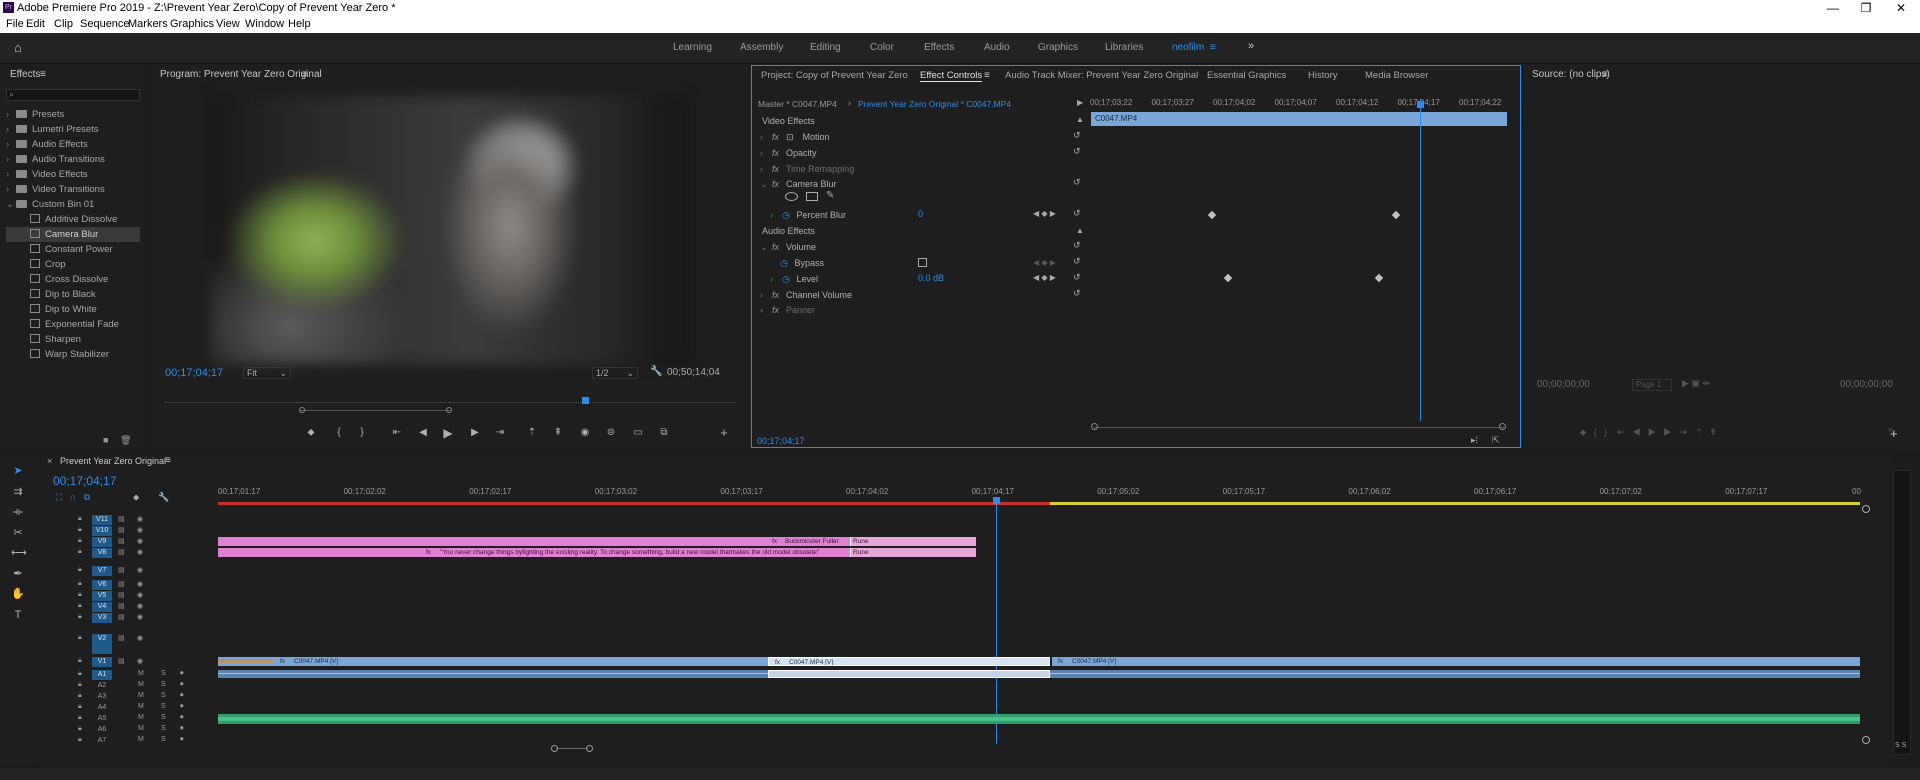 This screenshot has height=780, width=1920. What do you see at coordinates (1866, 740) in the screenshot?
I see `timeline-vscroll-handle` at bounding box center [1866, 740].